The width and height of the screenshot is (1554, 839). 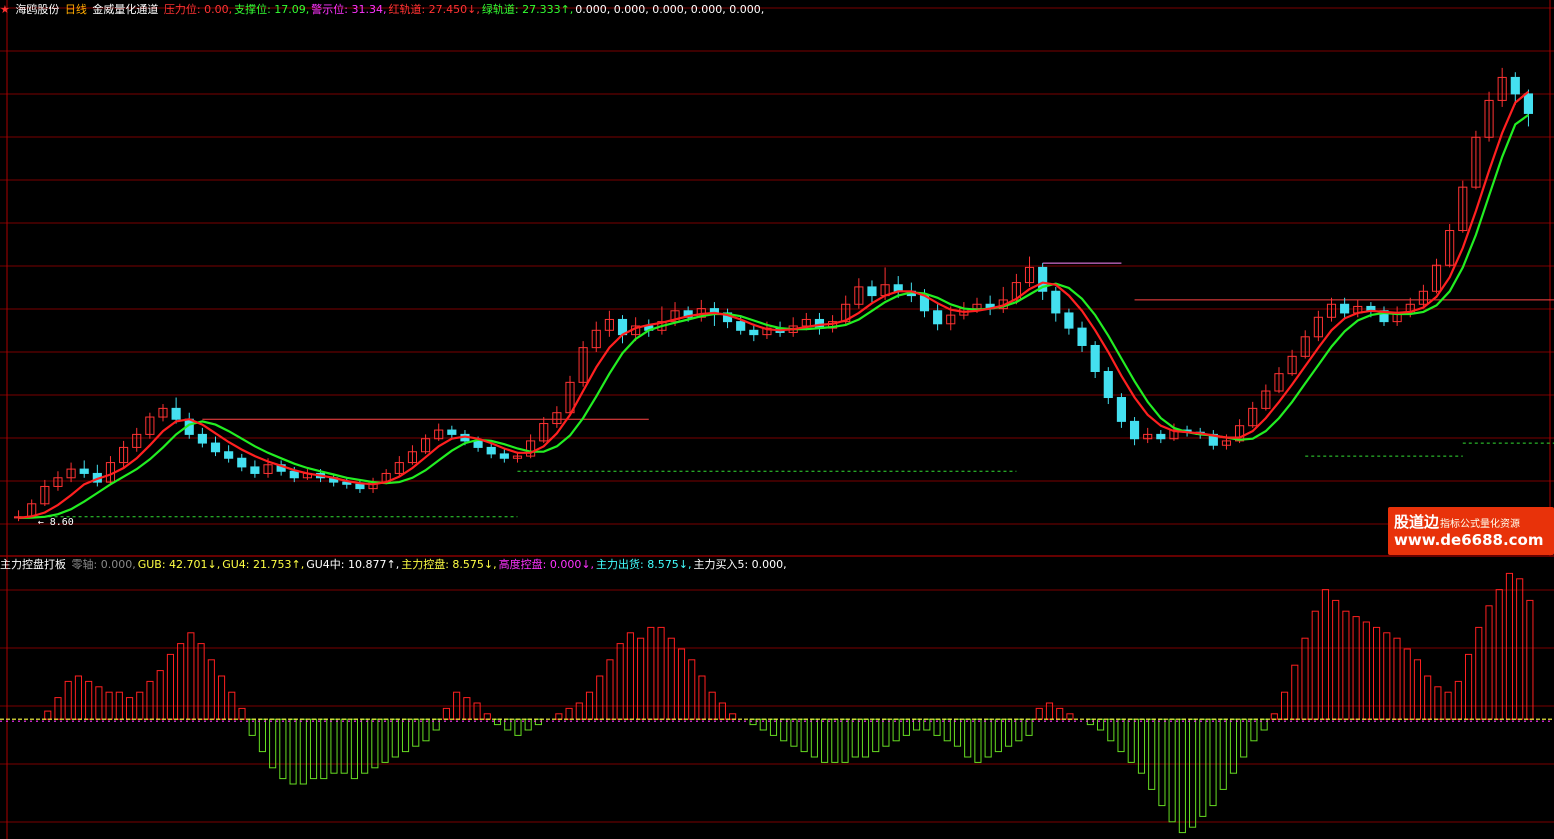 I want to click on sub-indicator-item-3: GU4中: 10.877↑,, so click(x=353, y=564).